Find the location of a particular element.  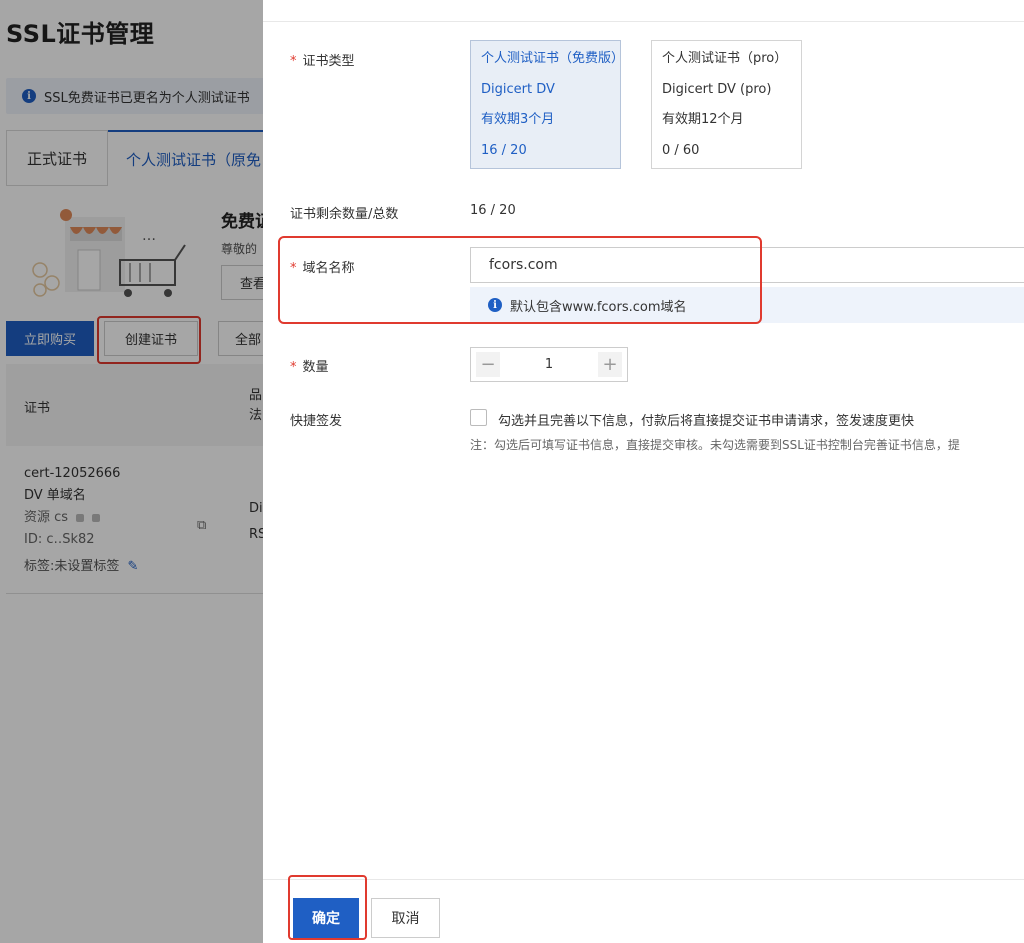

remaining-label: 证书剩余数量/总数 is located at coordinates (344, 214).